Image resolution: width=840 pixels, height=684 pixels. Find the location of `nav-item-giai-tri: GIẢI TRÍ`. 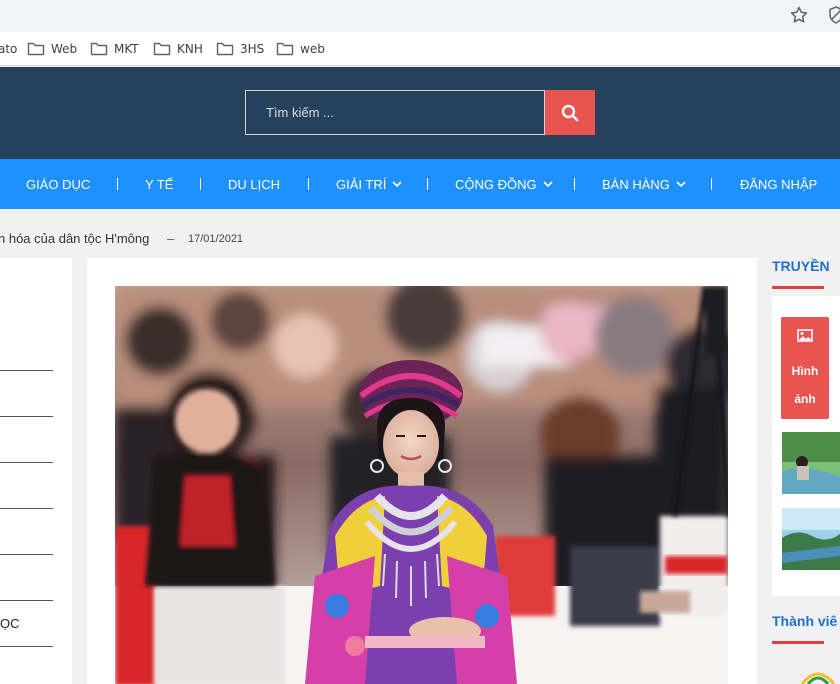

nav-item-giai-tri: GIẢI TRÍ is located at coordinates (369, 184).